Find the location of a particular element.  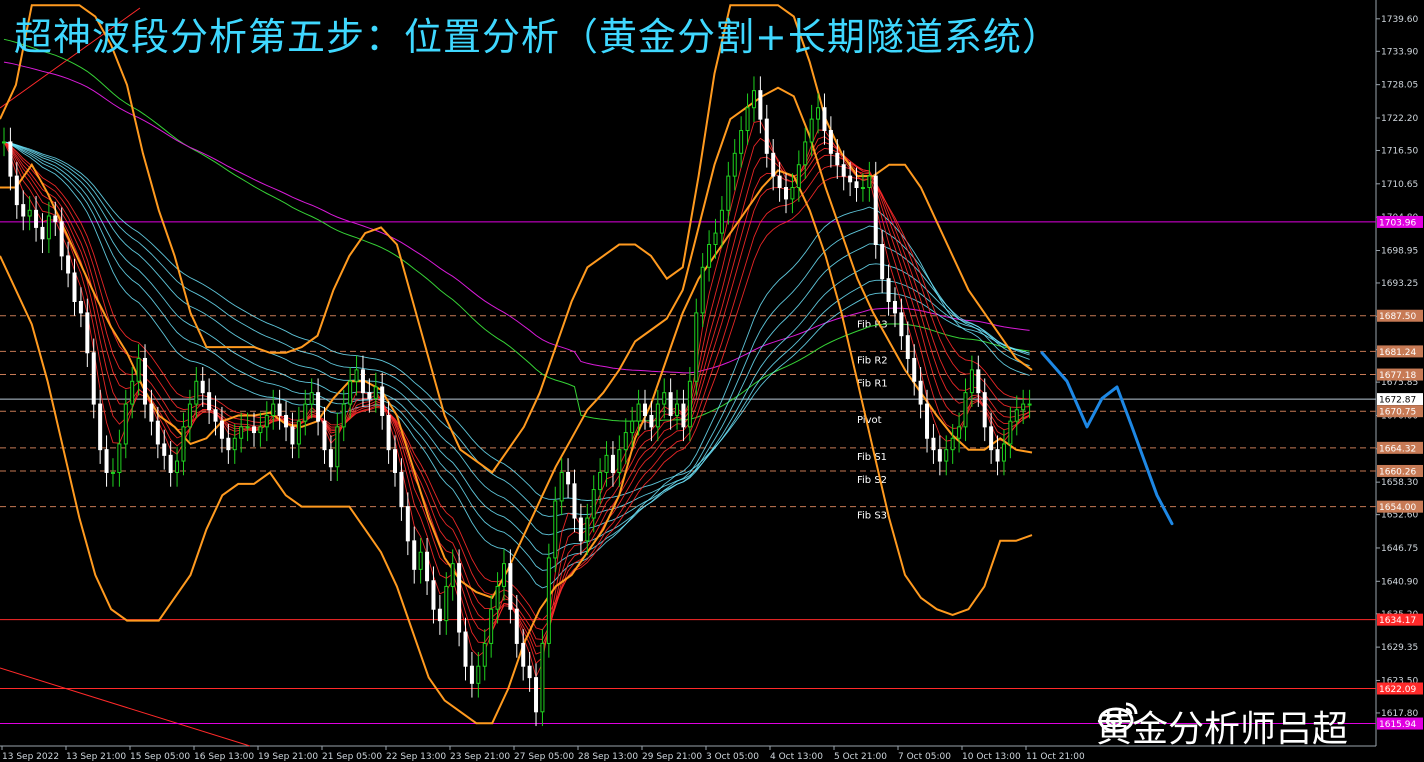

x-tick-label: 23 Sep 21:00 is located at coordinates (480, 757).